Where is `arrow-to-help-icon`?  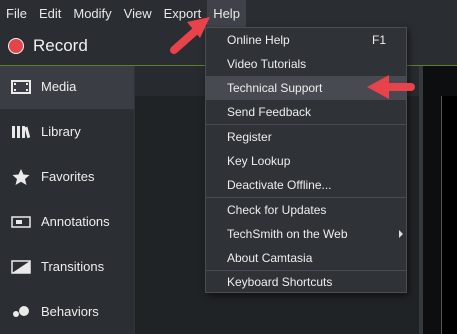
arrow-to-help-icon is located at coordinates (190, 35).